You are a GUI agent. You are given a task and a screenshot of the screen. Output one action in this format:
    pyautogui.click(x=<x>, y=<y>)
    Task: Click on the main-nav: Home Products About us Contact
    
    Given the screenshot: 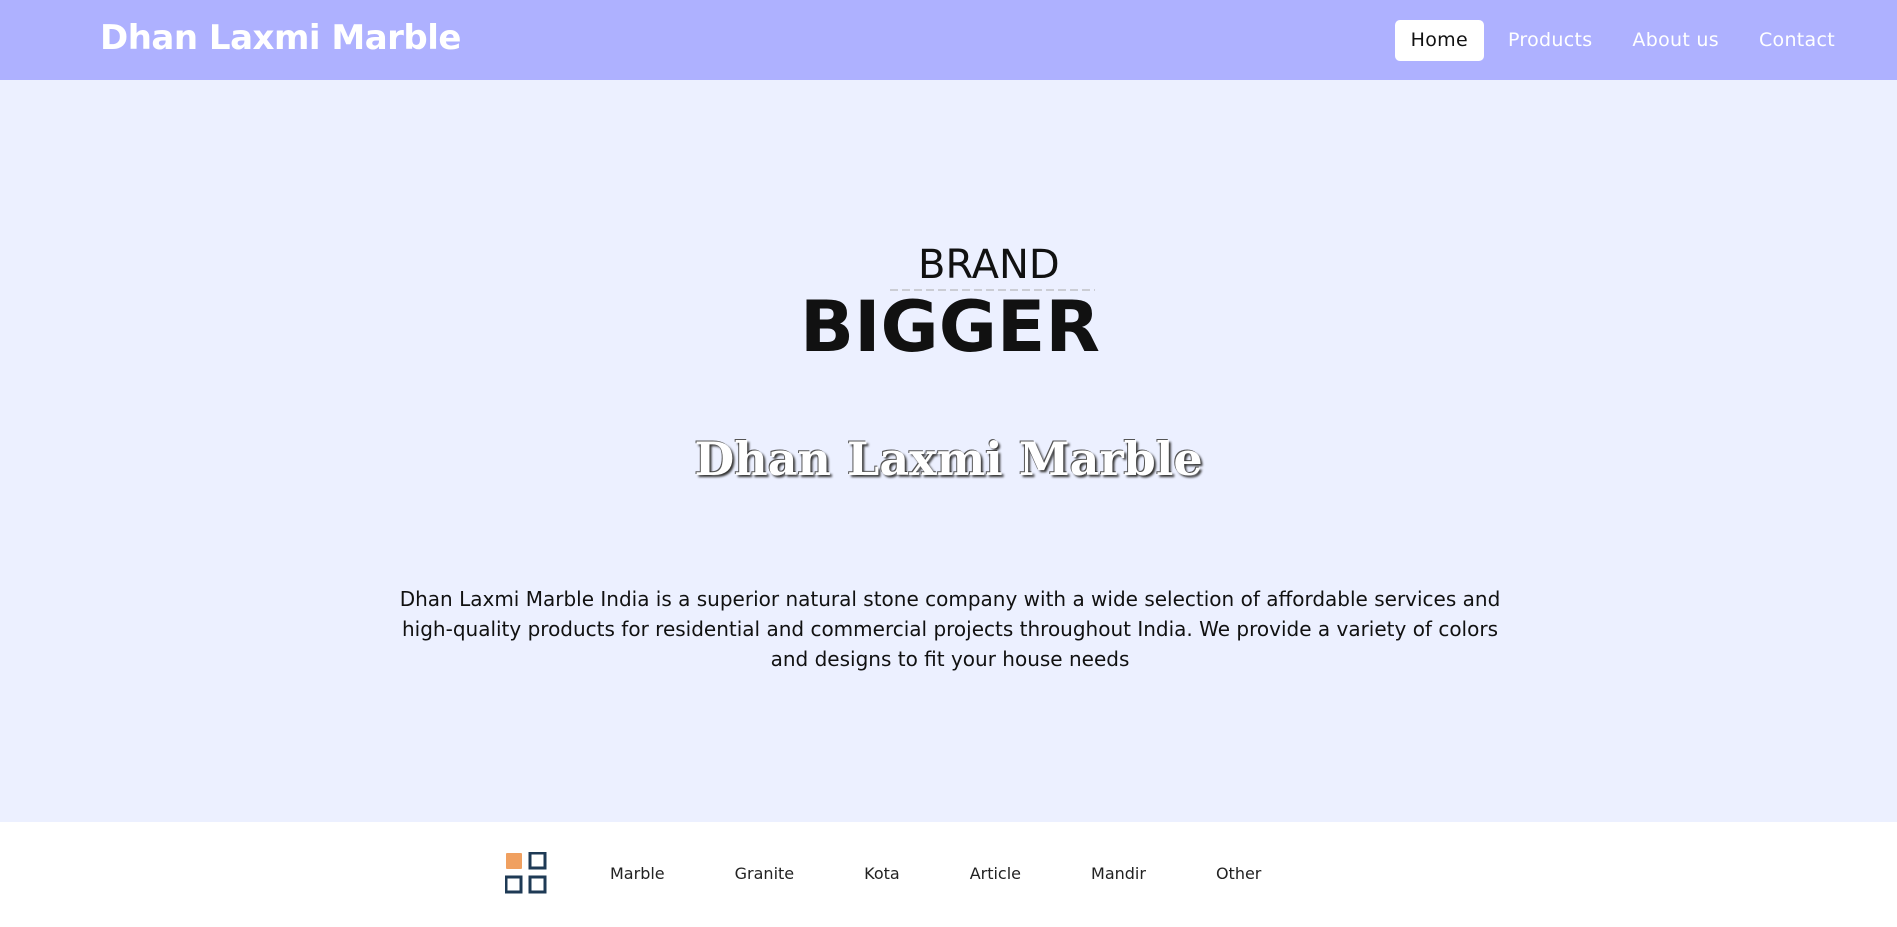 What is the action you would take?
    pyautogui.click(x=1619, y=40)
    